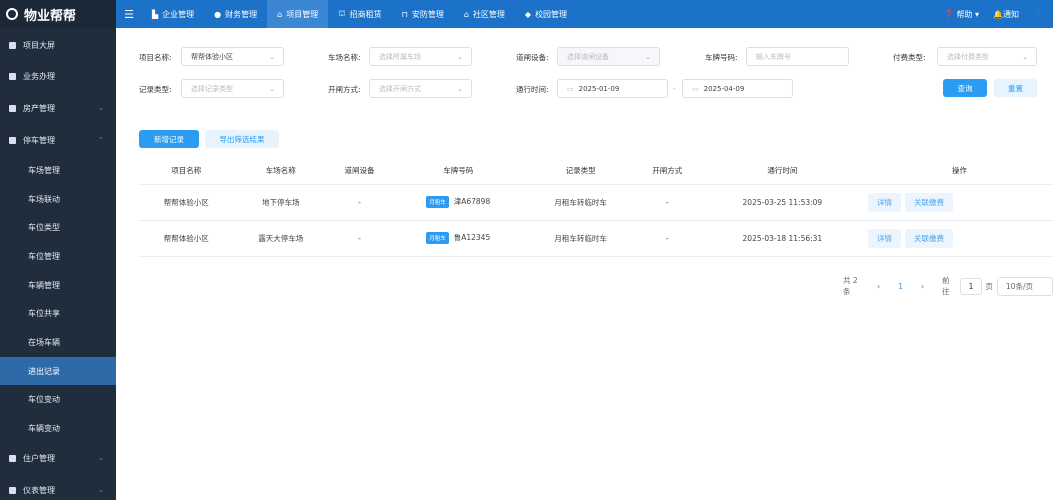  What do you see at coordinates (1011, 14) in the screenshot?
I see `label: 通知` at bounding box center [1011, 14].